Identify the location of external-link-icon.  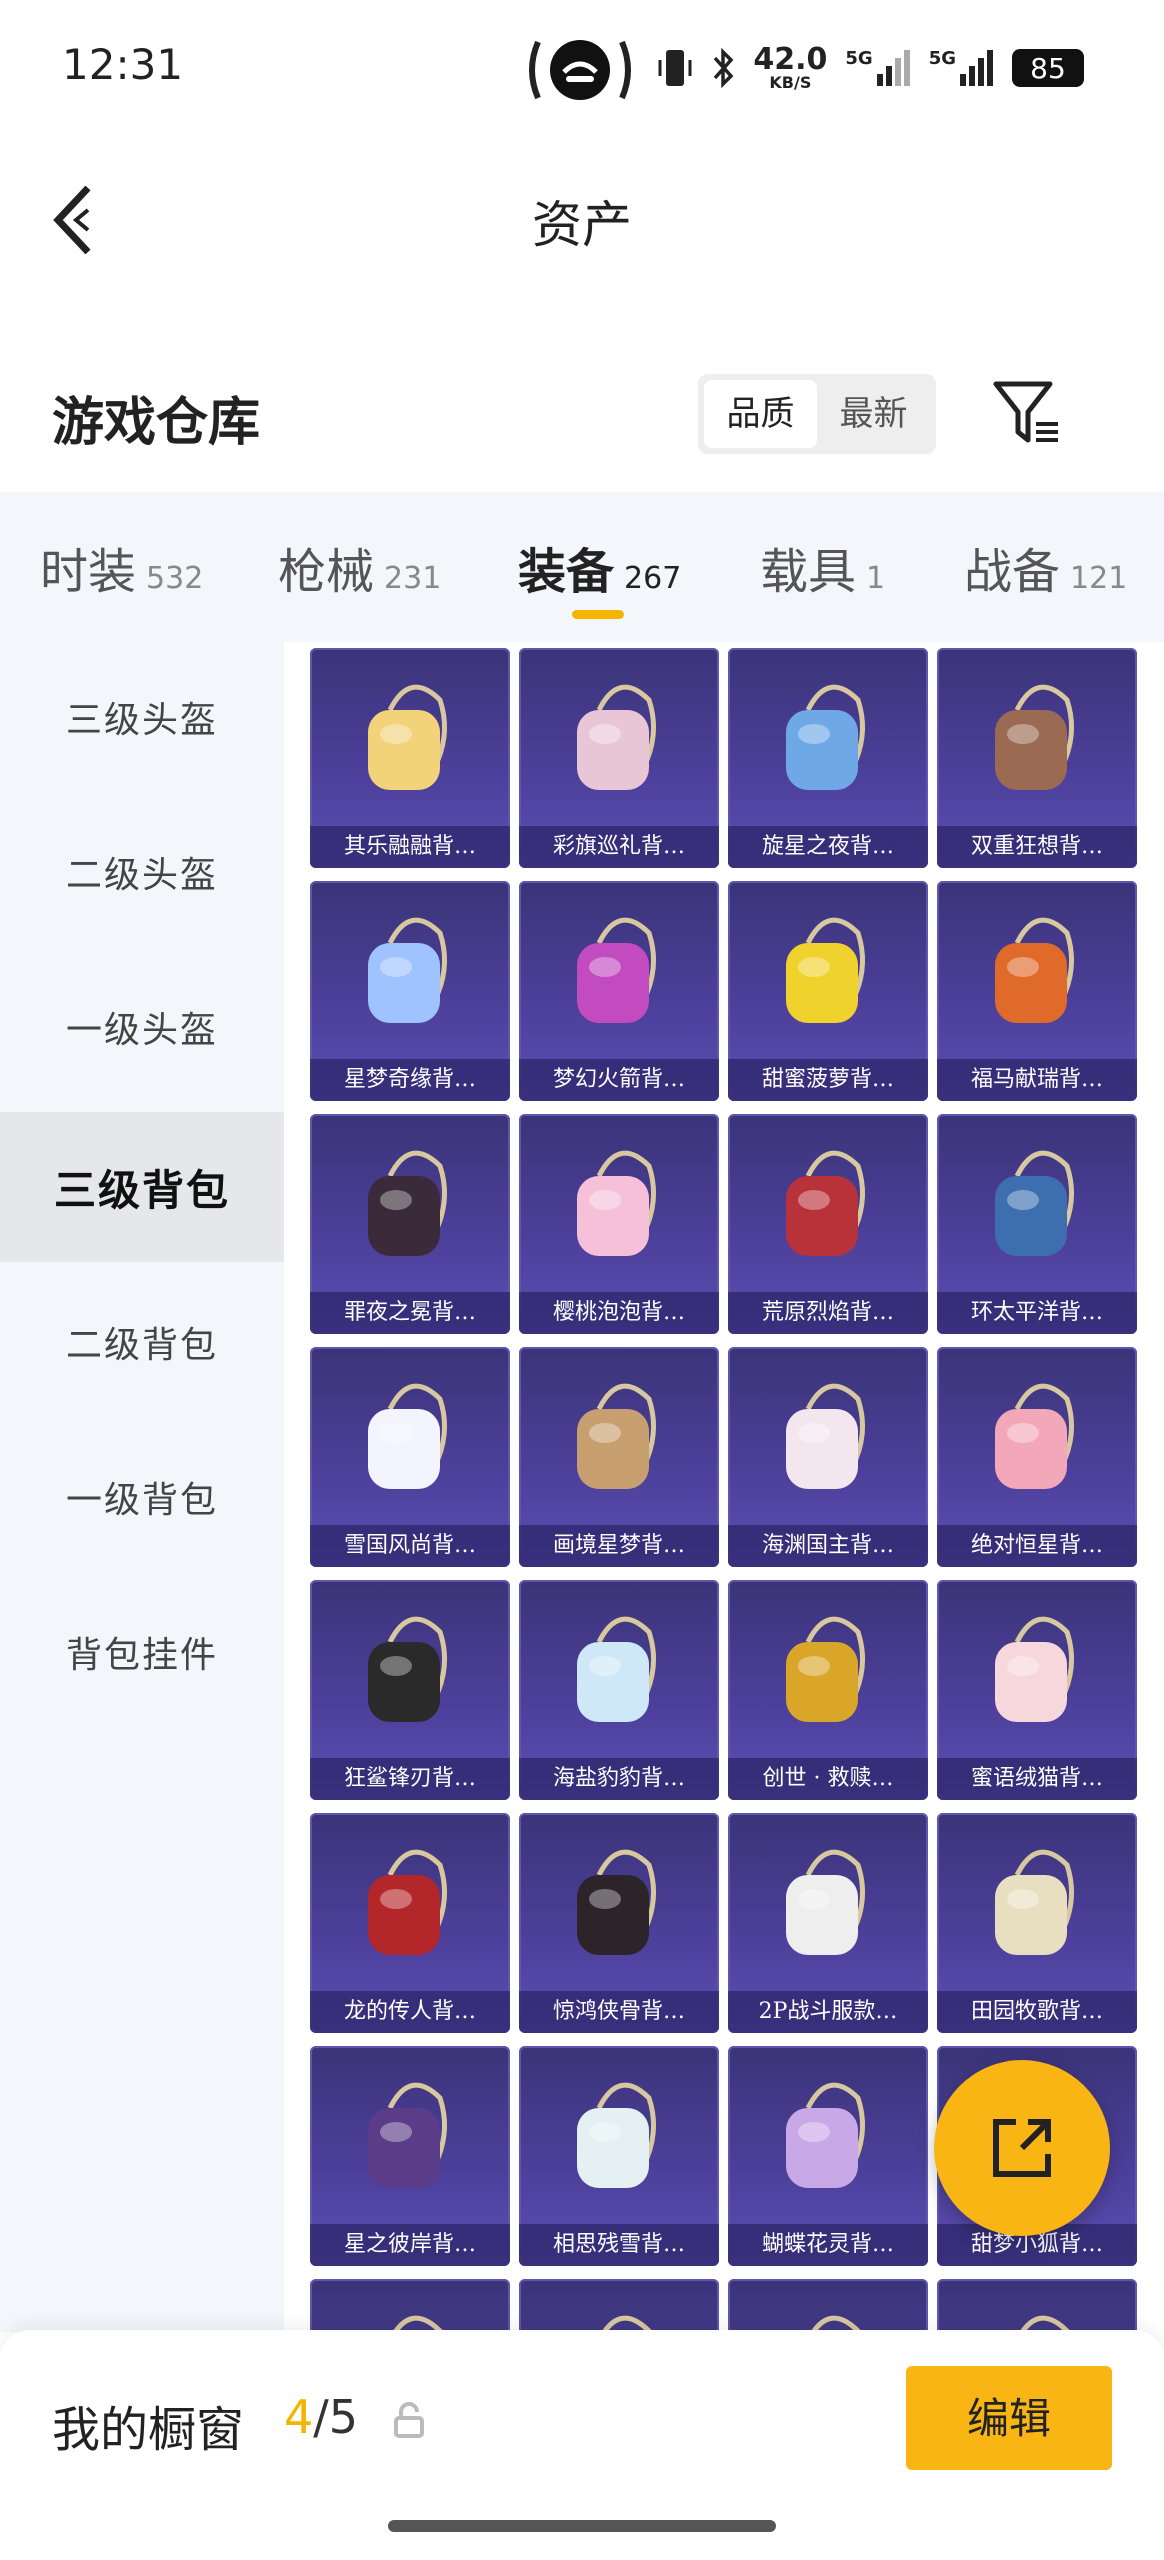
(1022, 2148).